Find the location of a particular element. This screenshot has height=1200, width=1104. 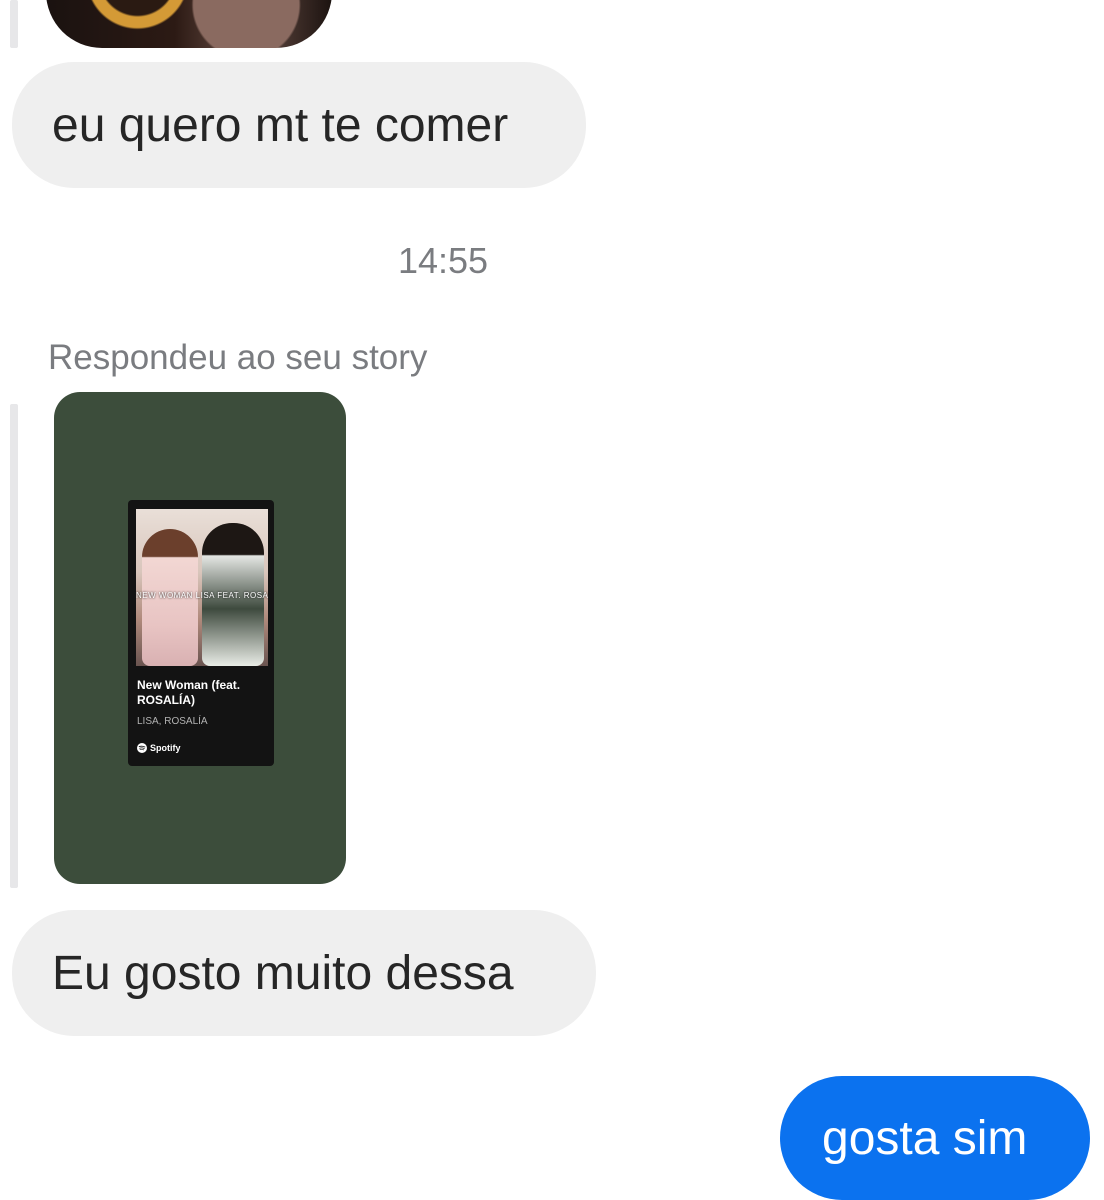

spotify-logo: Spotify is located at coordinates (159, 748).